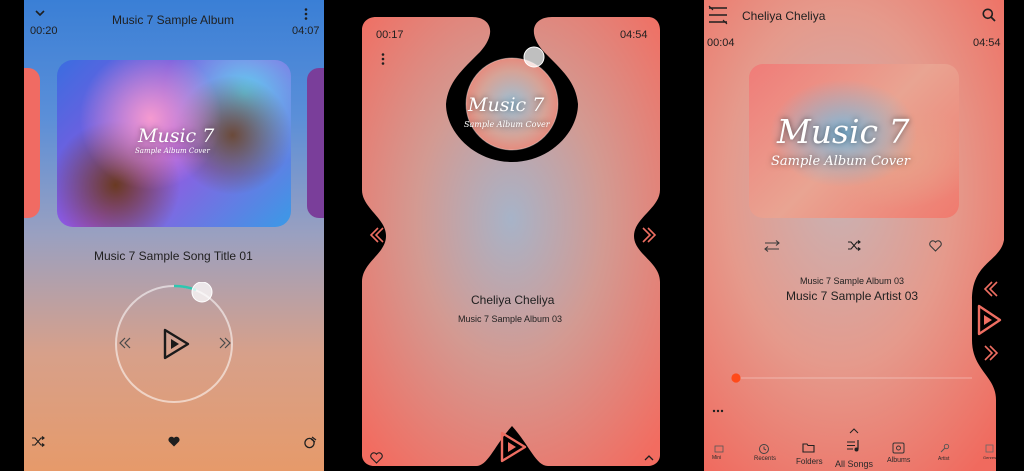 Image resolution: width=1024 pixels, height=471 pixels. Describe the element at coordinates (44, 31) in the screenshot. I see `elapsed-time: 00:20` at that location.